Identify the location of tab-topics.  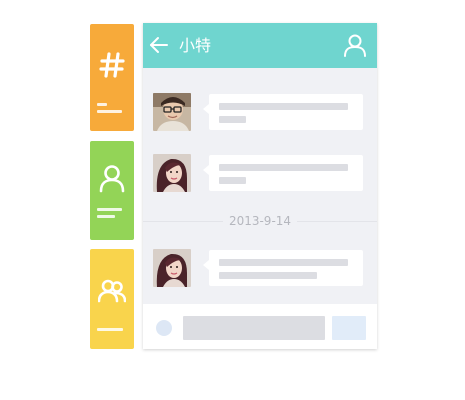
(112, 77).